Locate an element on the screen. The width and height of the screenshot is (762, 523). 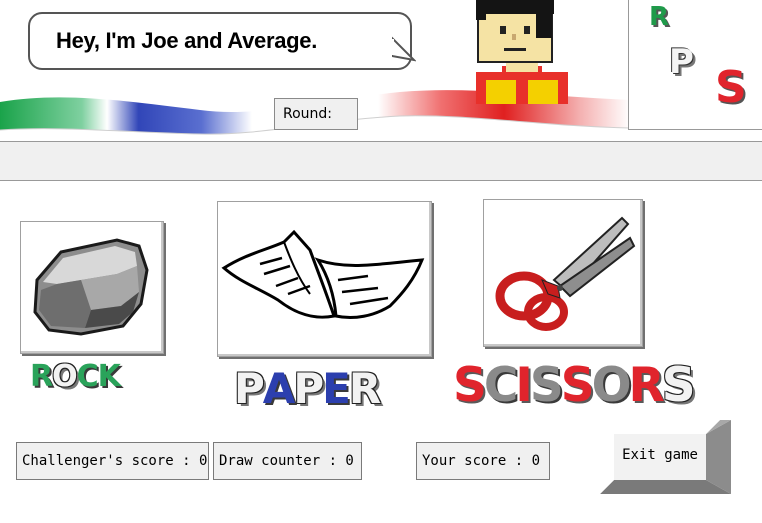
logo-letter-s: S is located at coordinates (731, 87).